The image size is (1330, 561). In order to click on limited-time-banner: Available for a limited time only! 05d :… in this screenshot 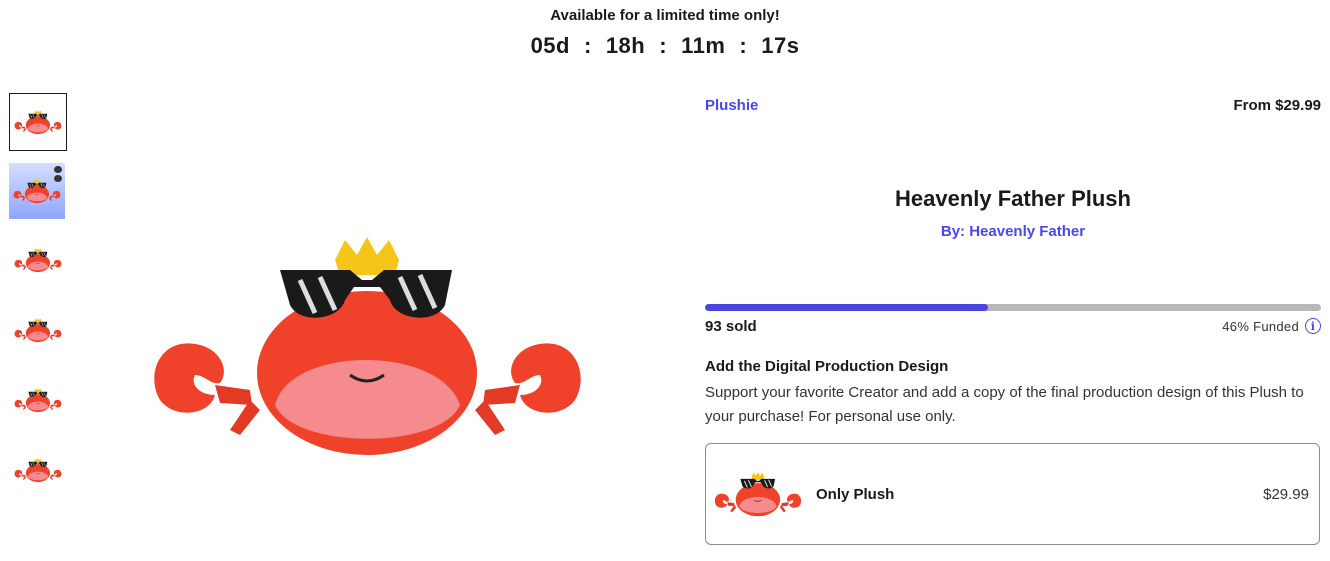, I will do `click(665, 33)`.